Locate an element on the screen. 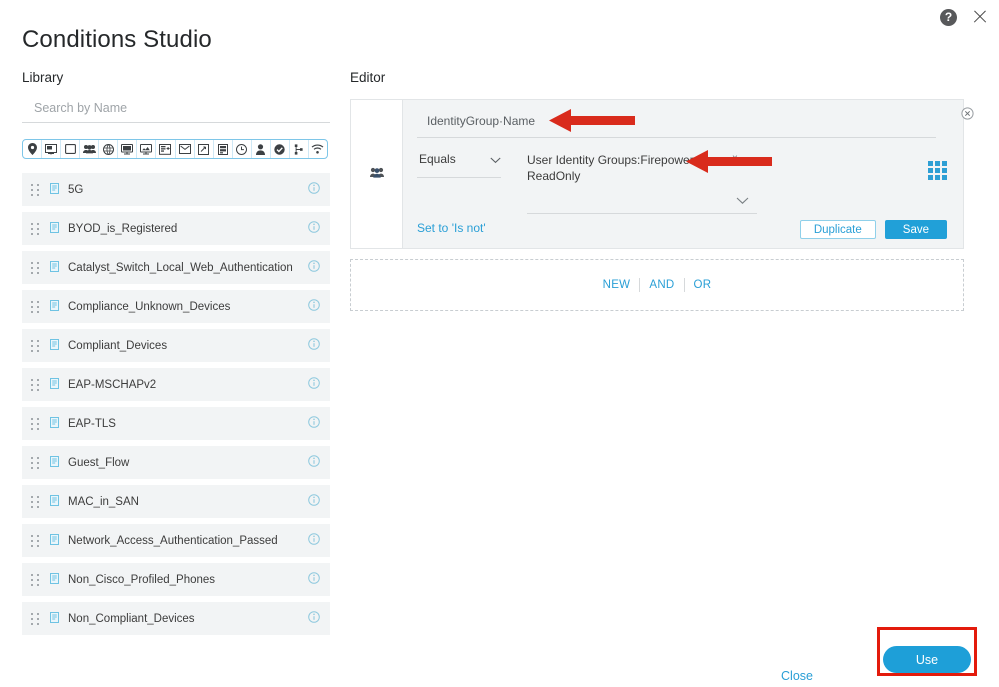  person-icon is located at coordinates (261, 149).